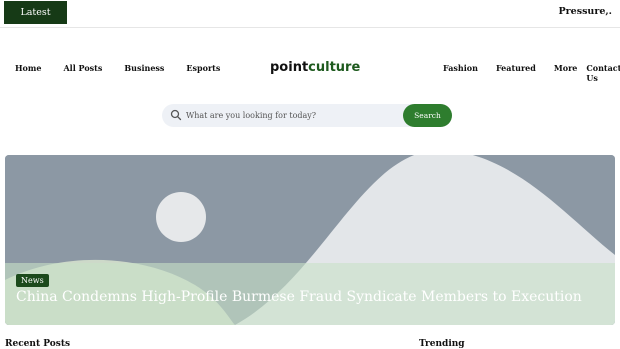  What do you see at coordinates (460, 73) in the screenshot?
I see `nav-fashion: Fashion` at bounding box center [460, 73].